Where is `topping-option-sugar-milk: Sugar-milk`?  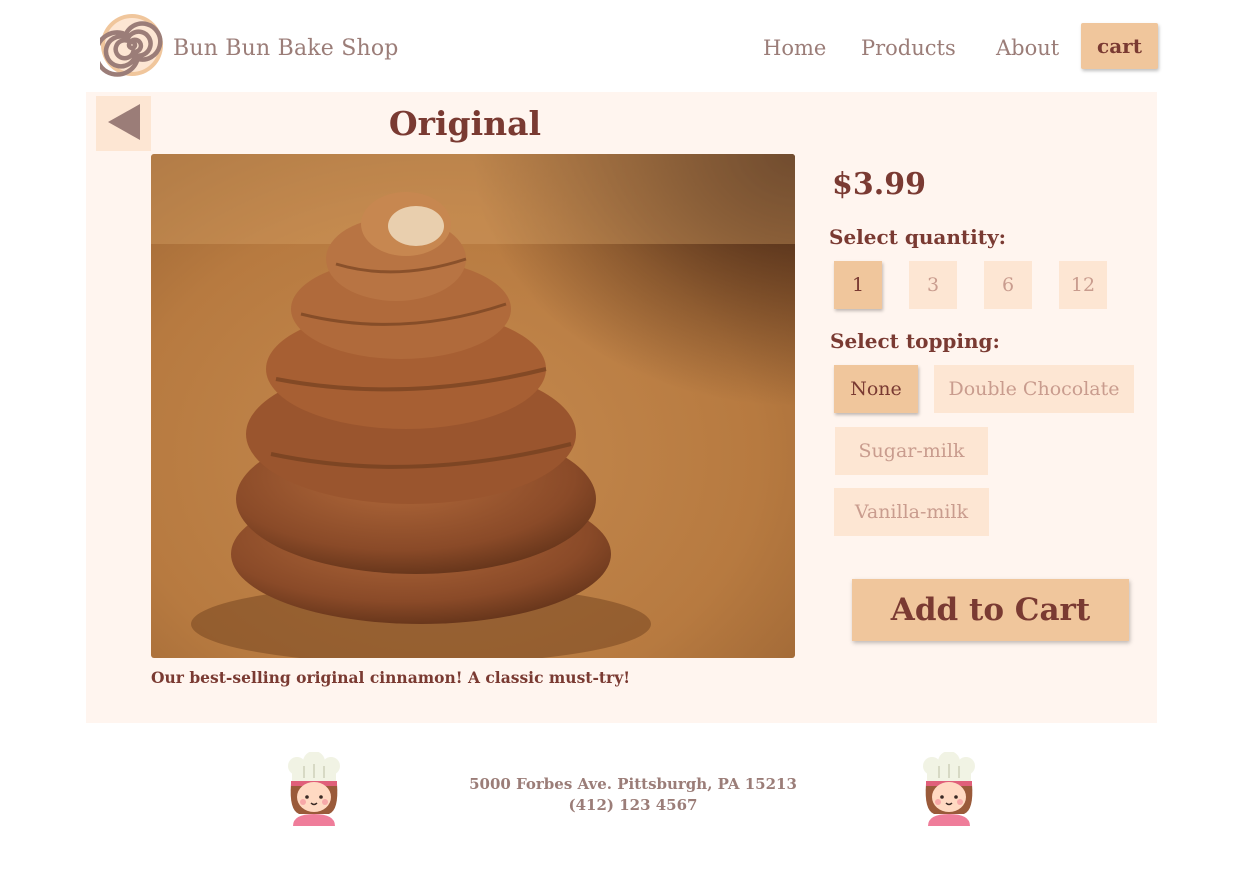
topping-option-sugar-milk: Sugar-milk is located at coordinates (911, 451).